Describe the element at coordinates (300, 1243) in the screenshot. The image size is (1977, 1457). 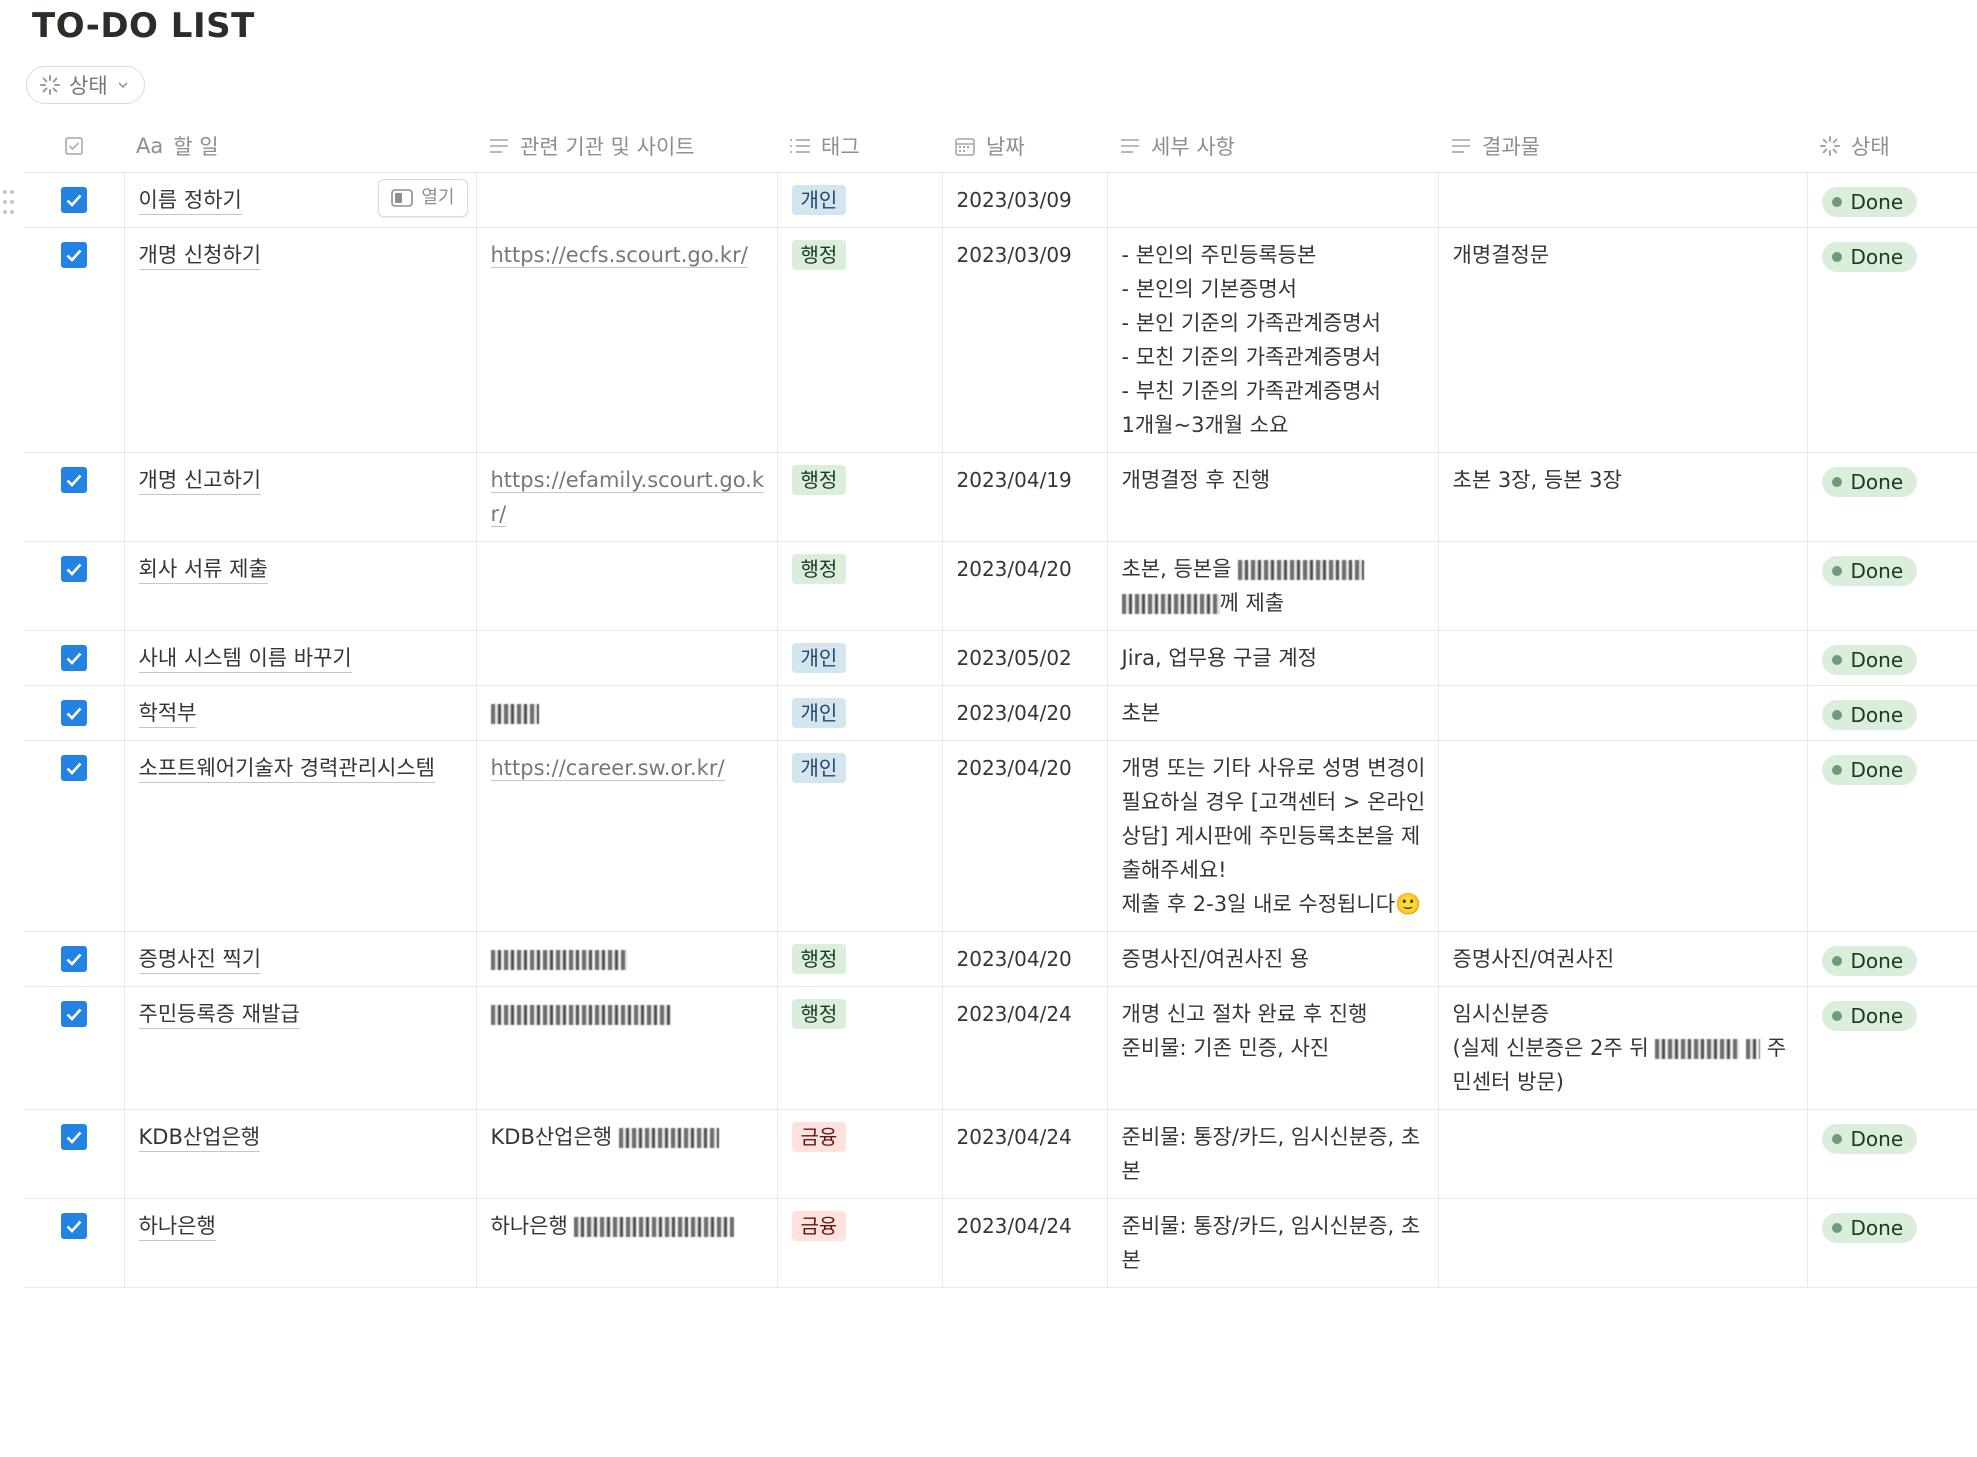
I see `task-cell: 하나은행` at that location.